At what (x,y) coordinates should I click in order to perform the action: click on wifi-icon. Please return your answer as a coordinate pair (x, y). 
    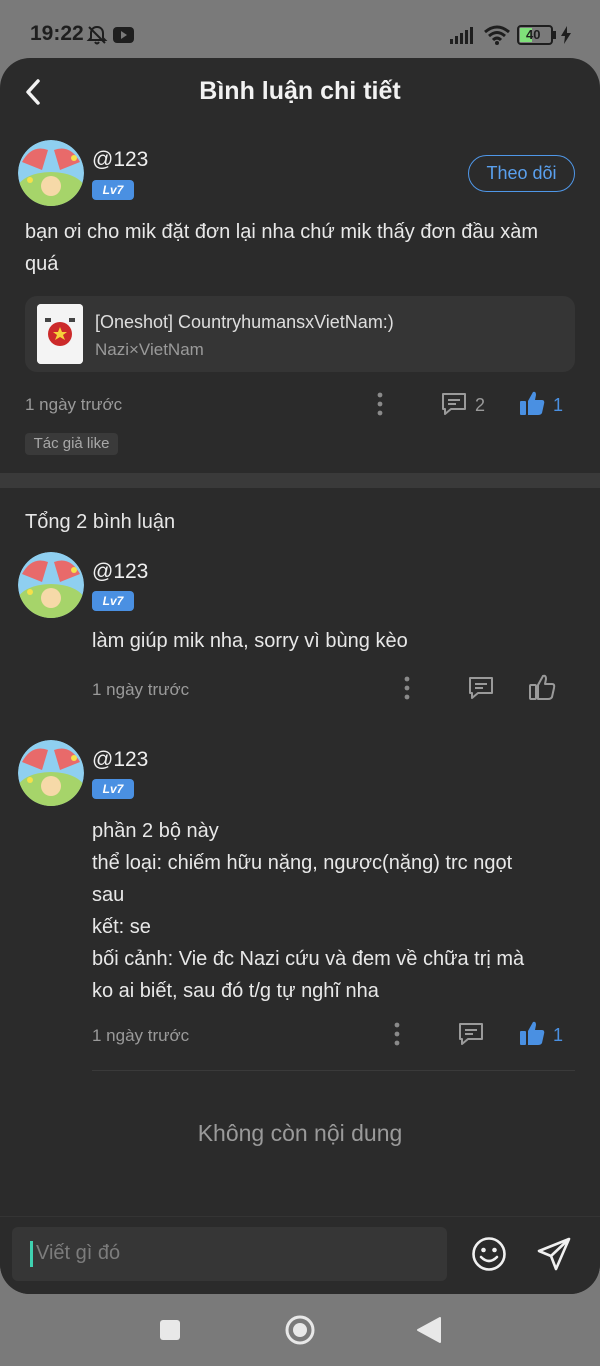
    Looking at the image, I should click on (497, 37).